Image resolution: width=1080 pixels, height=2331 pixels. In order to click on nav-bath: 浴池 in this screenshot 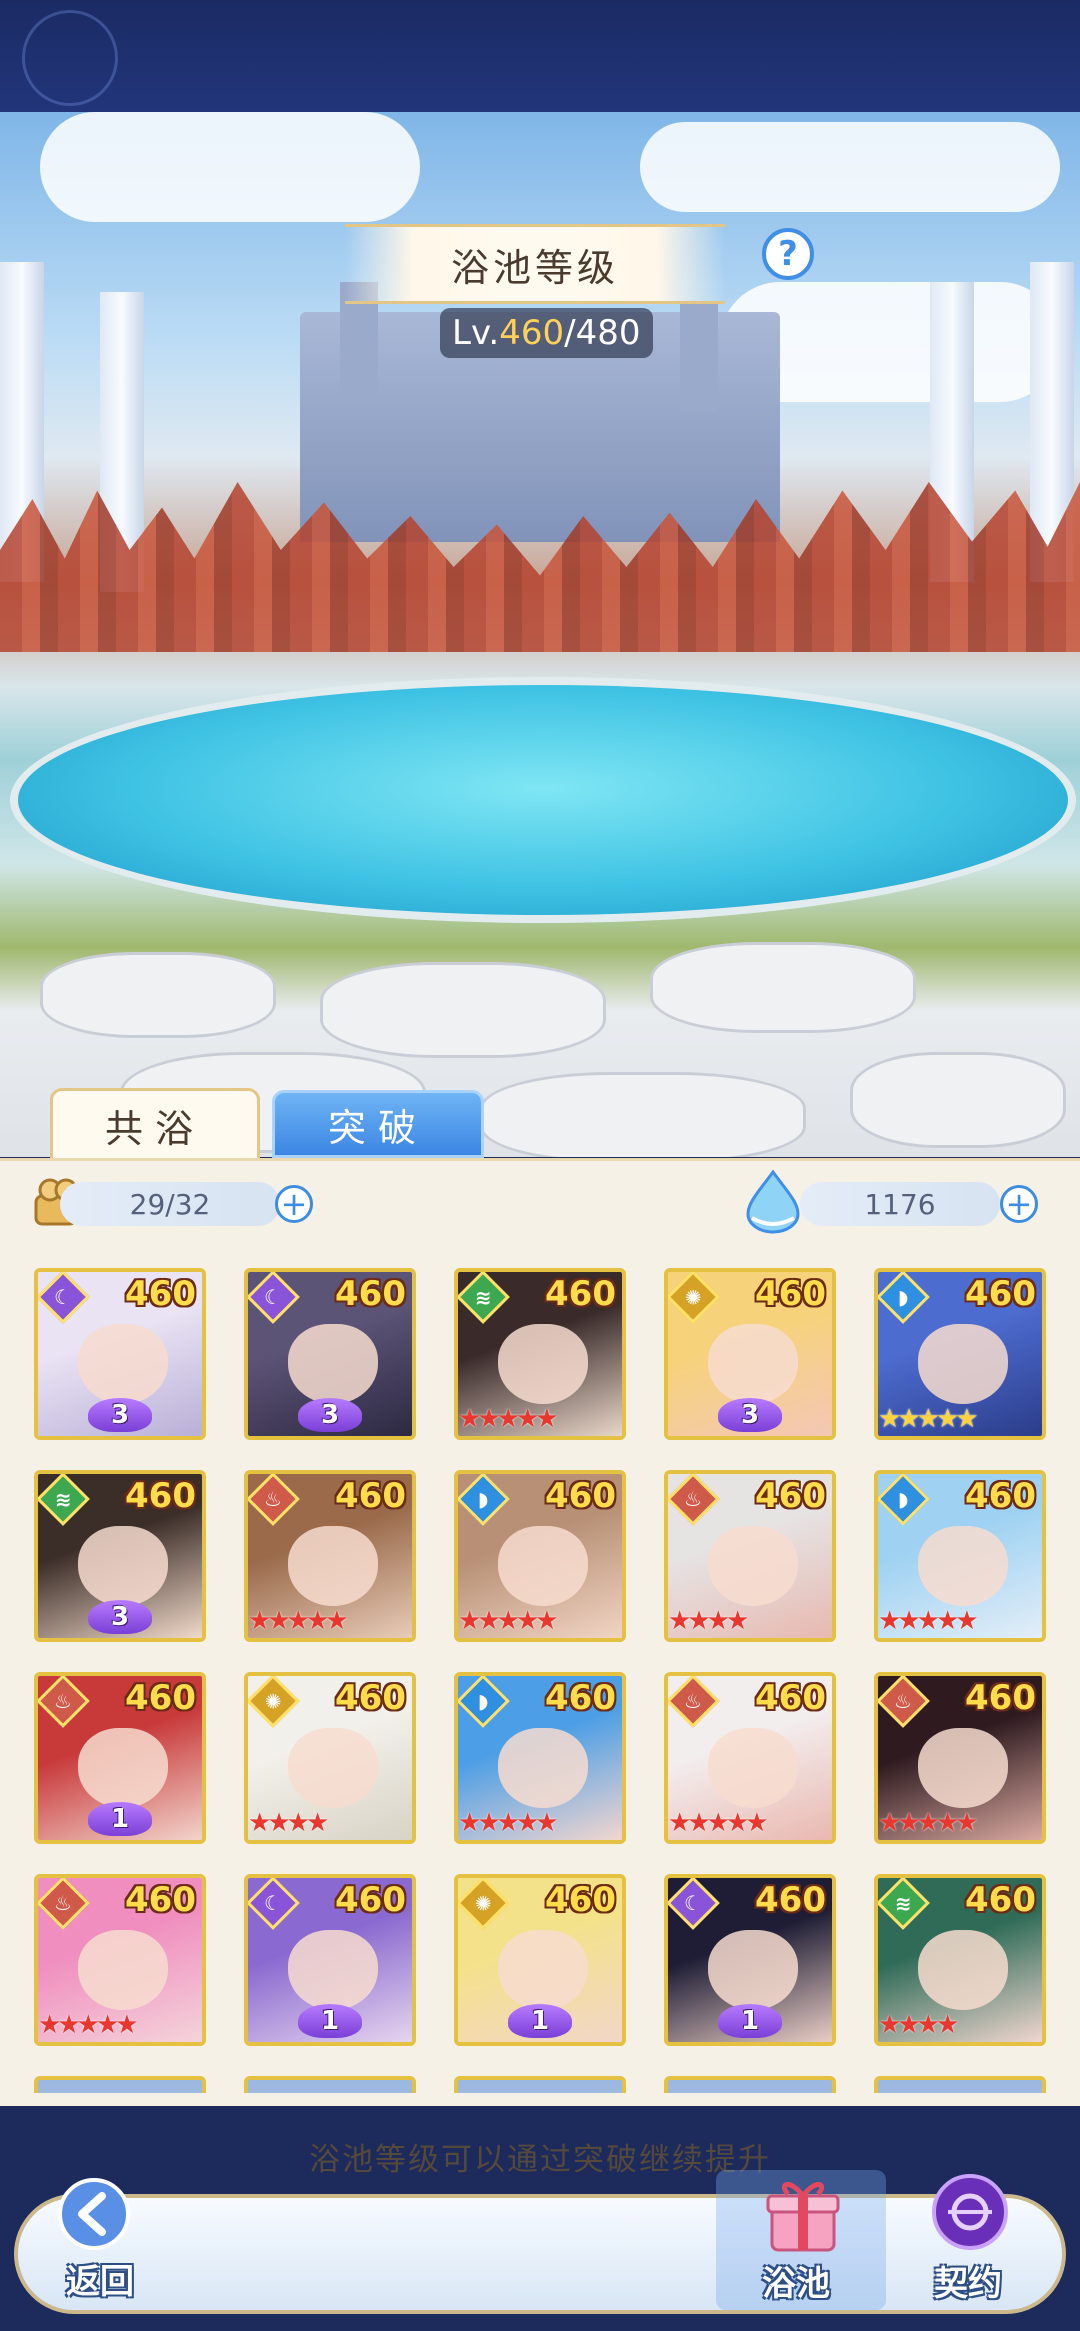, I will do `click(801, 2240)`.